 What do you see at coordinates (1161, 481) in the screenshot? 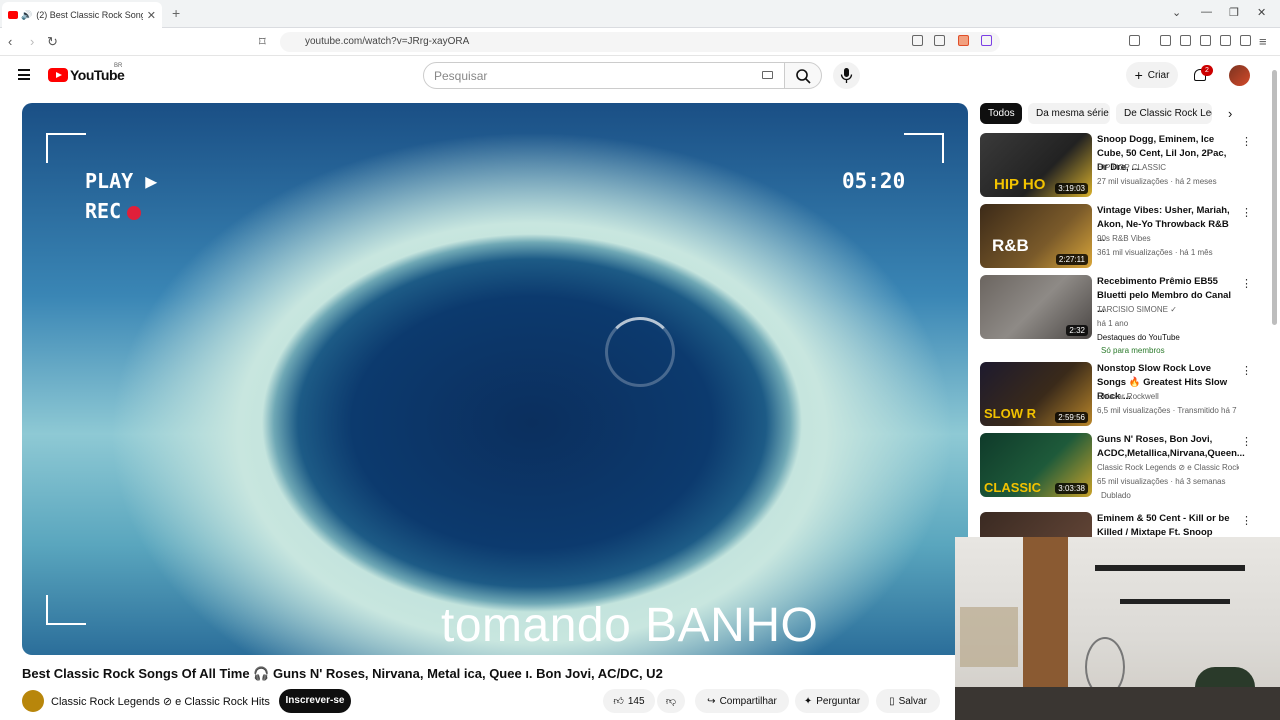
I see `rec-meta: 65 mil visualizações · há 3 semanas` at bounding box center [1161, 481].